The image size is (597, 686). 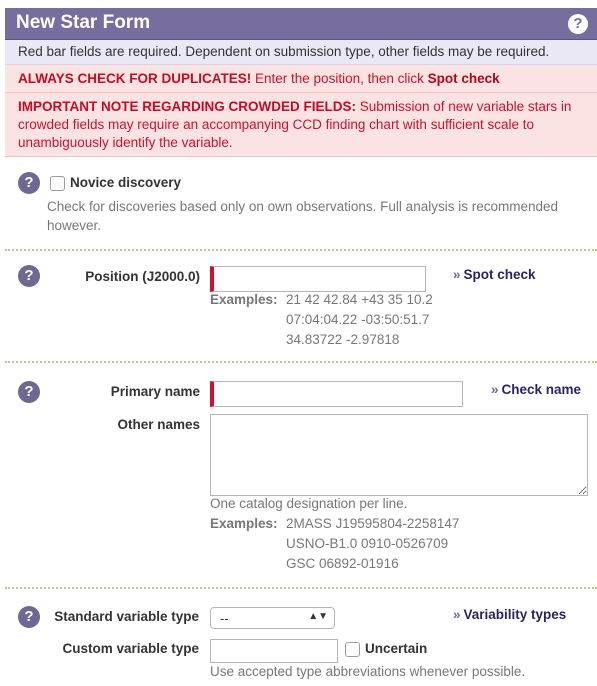 I want to click on check-name-link: » Check name, so click(x=536, y=389).